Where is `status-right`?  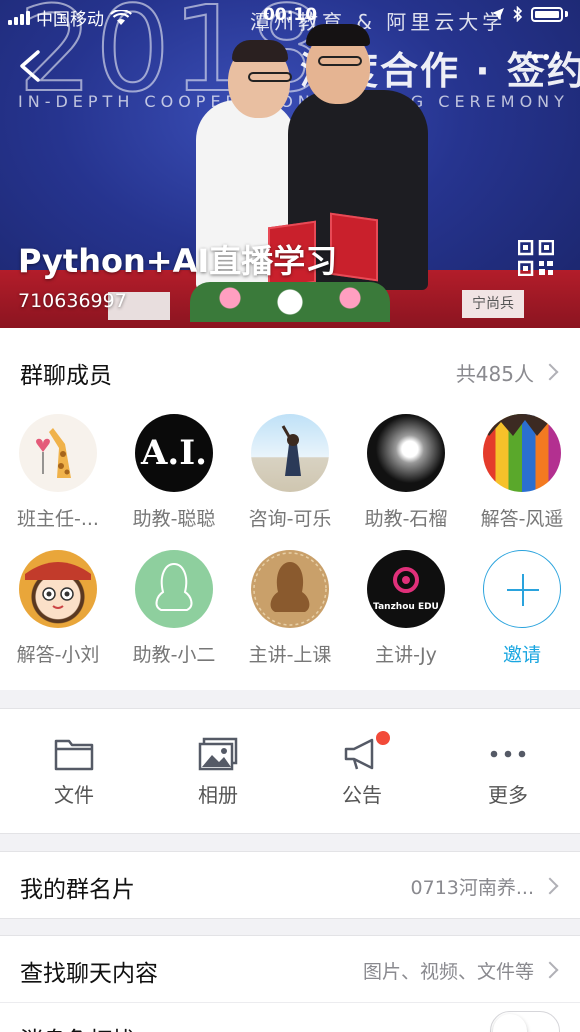 status-right is located at coordinates (529, 14).